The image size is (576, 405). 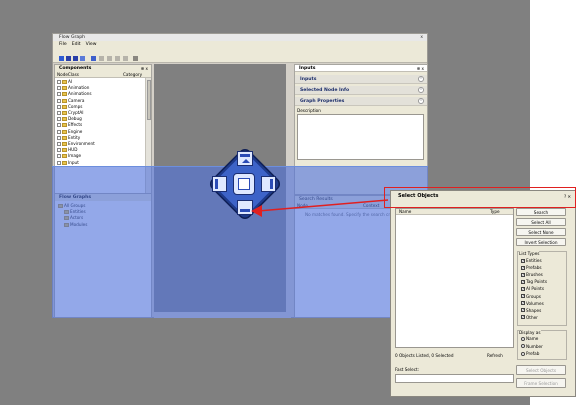 What do you see at coordinates (541, 383) in the screenshot?
I see `frame-selection-button: Frame Selection` at bounding box center [541, 383].